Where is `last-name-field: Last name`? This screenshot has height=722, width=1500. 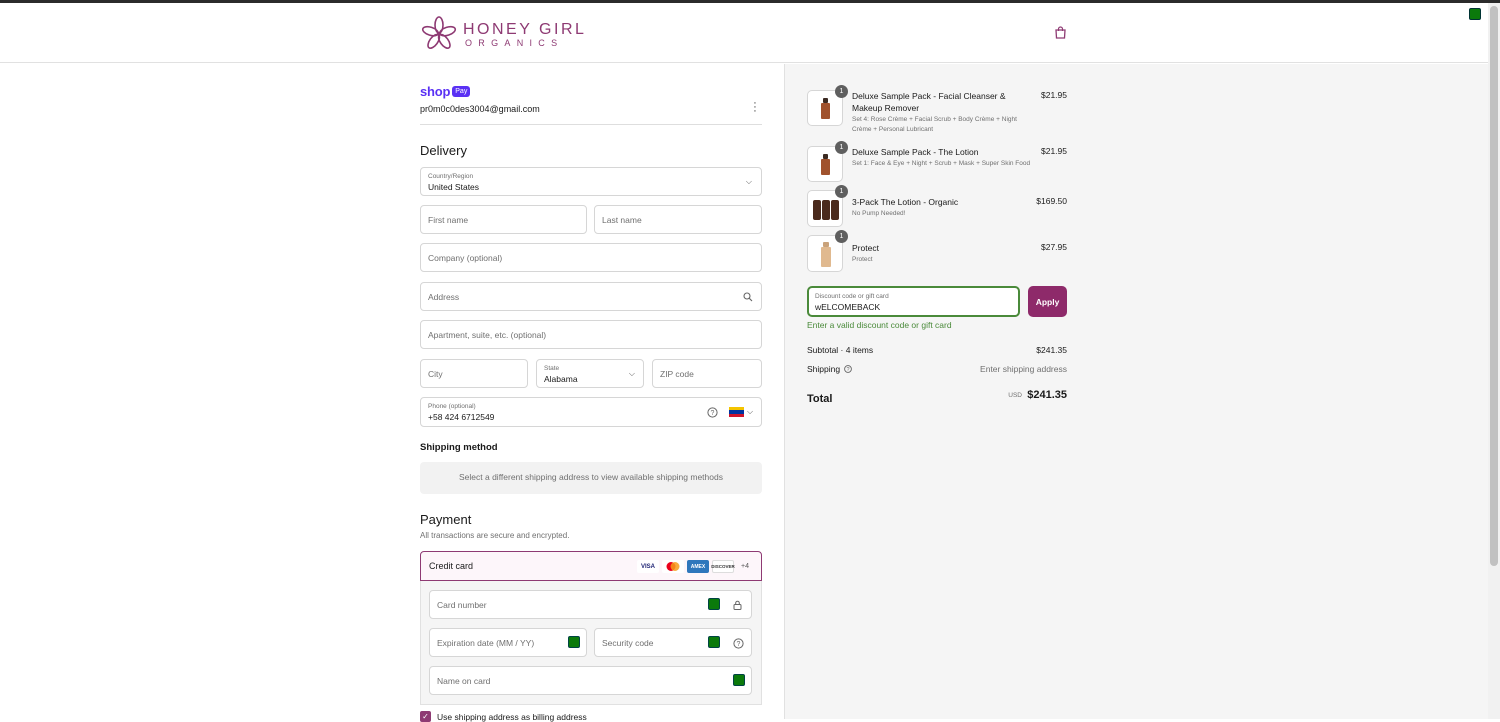 last-name-field: Last name is located at coordinates (678, 219).